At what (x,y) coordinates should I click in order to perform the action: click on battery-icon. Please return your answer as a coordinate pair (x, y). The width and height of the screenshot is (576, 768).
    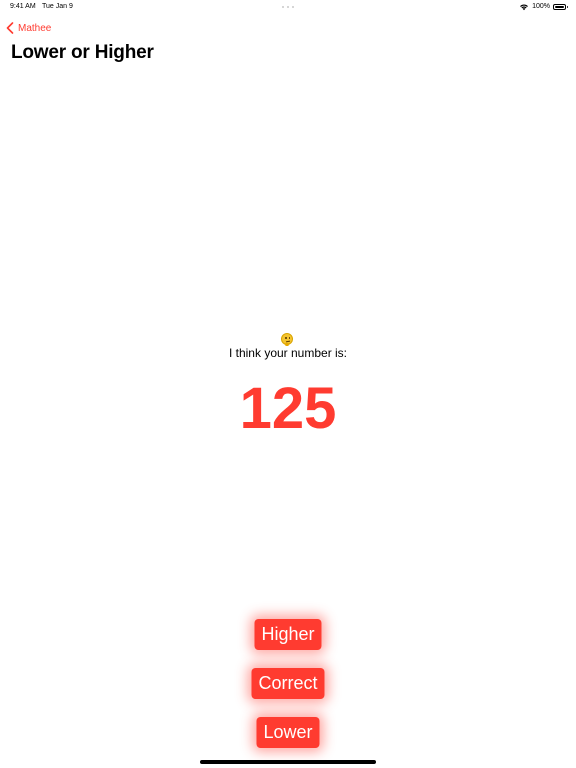
    Looking at the image, I should click on (560, 7).